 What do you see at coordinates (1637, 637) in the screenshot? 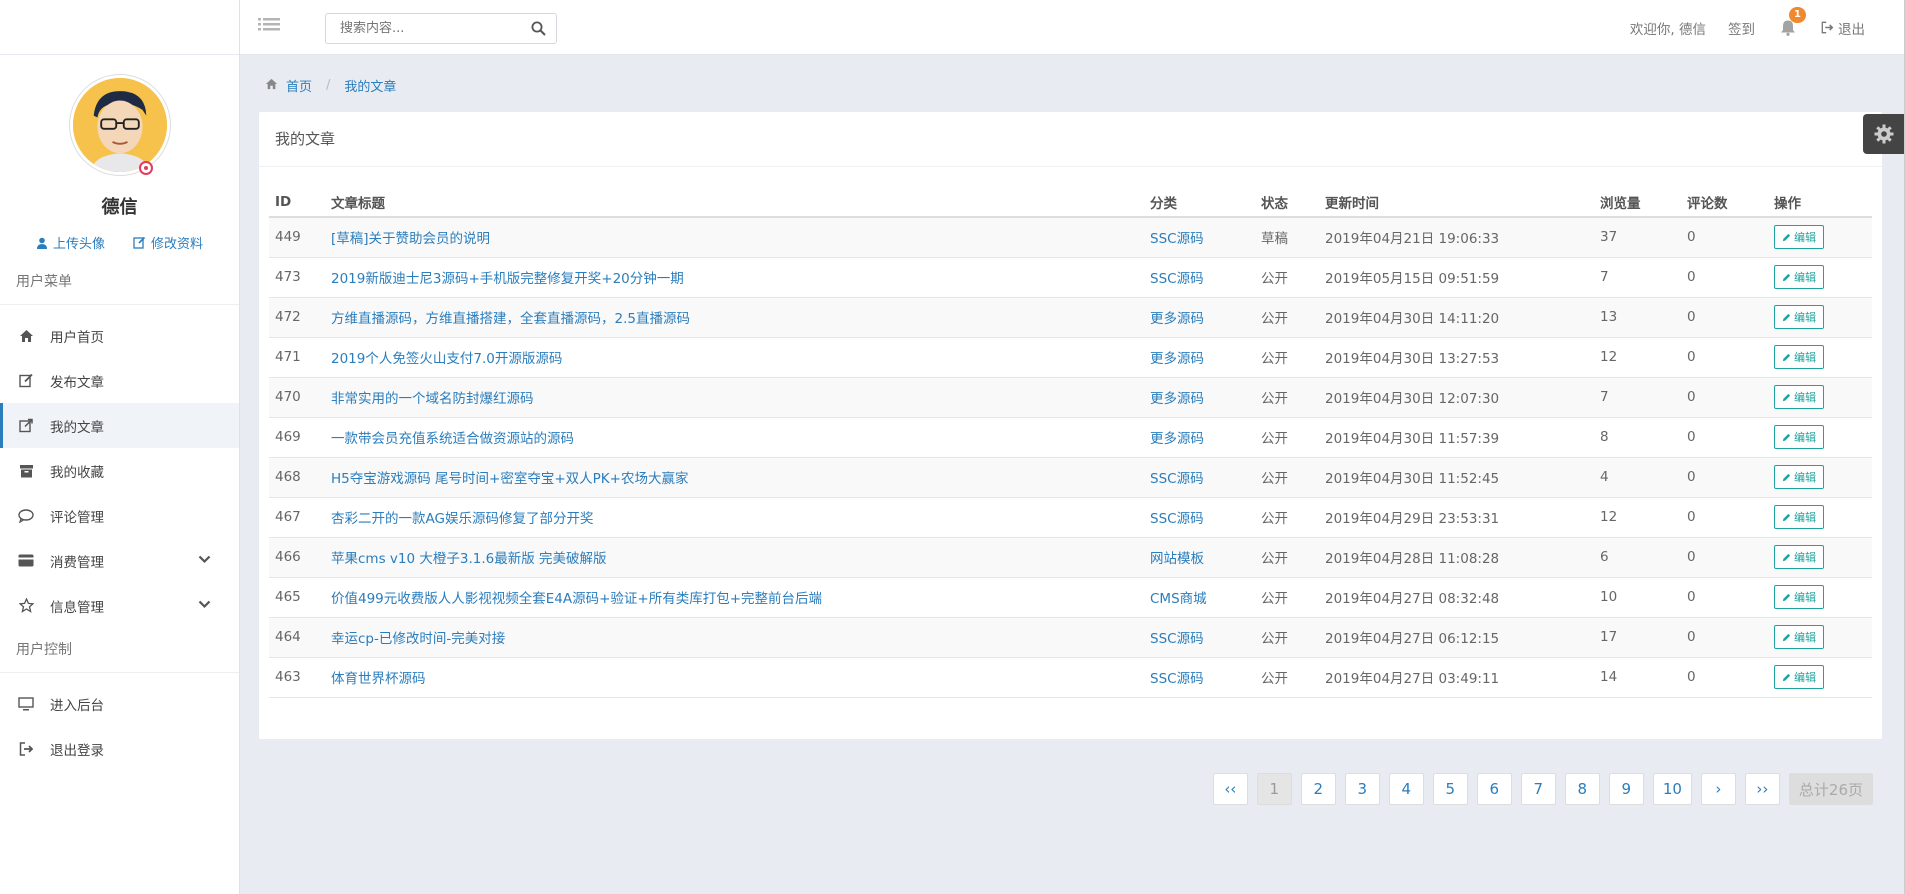
I see `cell-views: 17` at bounding box center [1637, 637].